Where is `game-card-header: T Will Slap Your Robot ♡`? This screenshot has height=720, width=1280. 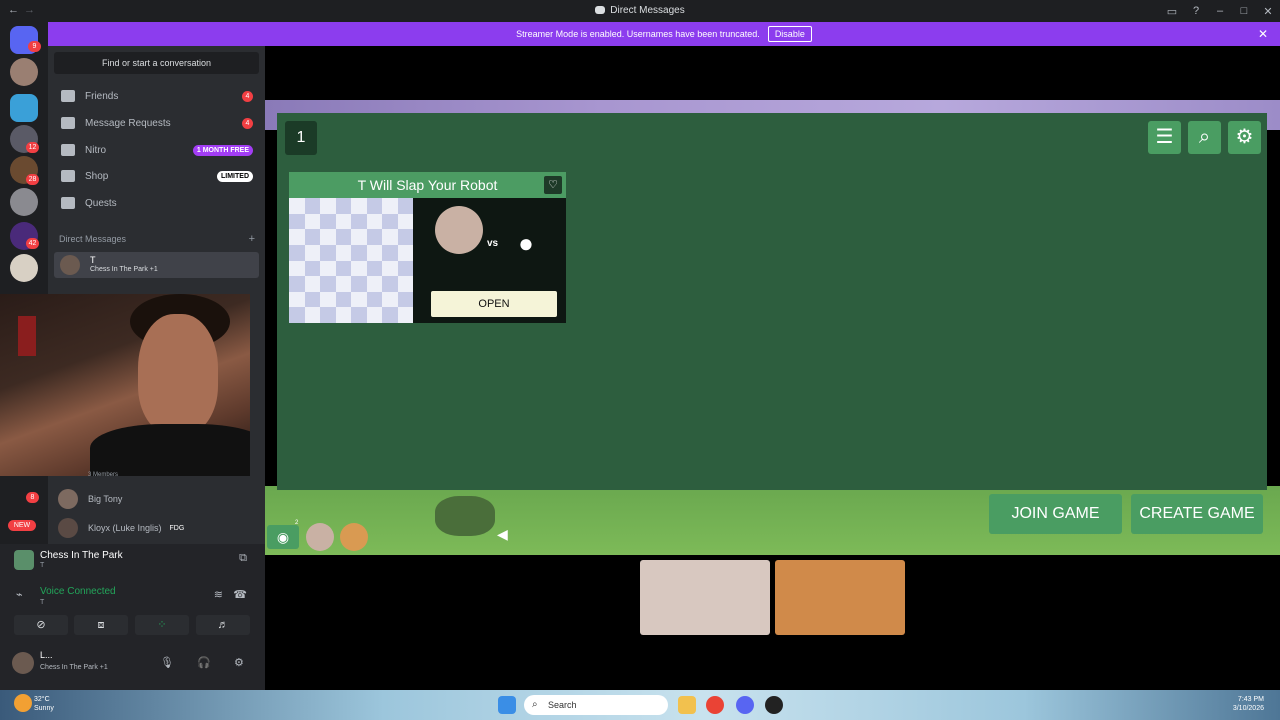
game-card-header: T Will Slap Your Robot ♡ is located at coordinates (427, 185).